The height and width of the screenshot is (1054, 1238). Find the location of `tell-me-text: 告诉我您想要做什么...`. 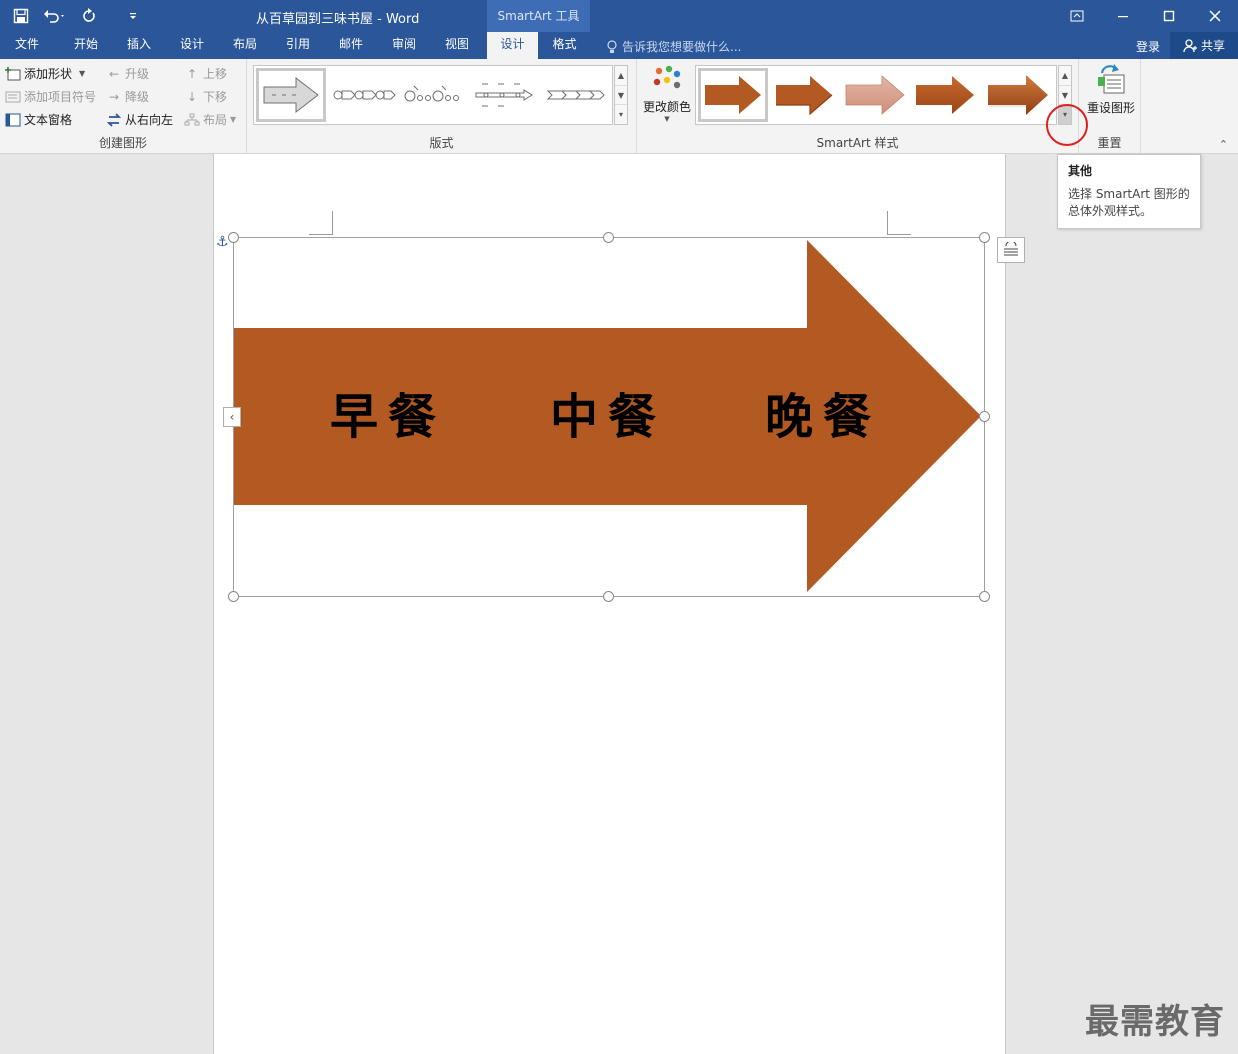

tell-me-text: 告诉我您想要做什么... is located at coordinates (682, 47).